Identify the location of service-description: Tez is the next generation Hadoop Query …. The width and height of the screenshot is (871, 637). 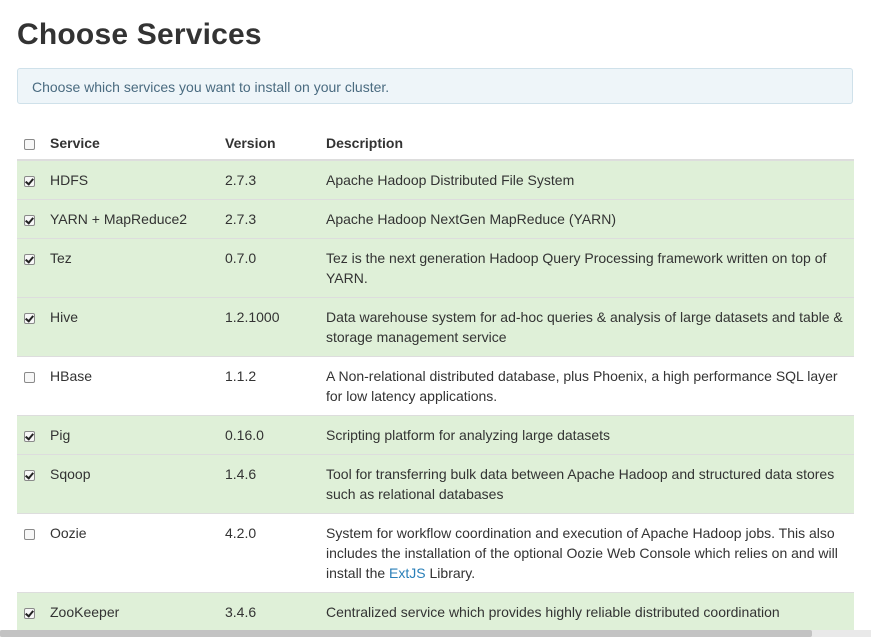
(590, 268).